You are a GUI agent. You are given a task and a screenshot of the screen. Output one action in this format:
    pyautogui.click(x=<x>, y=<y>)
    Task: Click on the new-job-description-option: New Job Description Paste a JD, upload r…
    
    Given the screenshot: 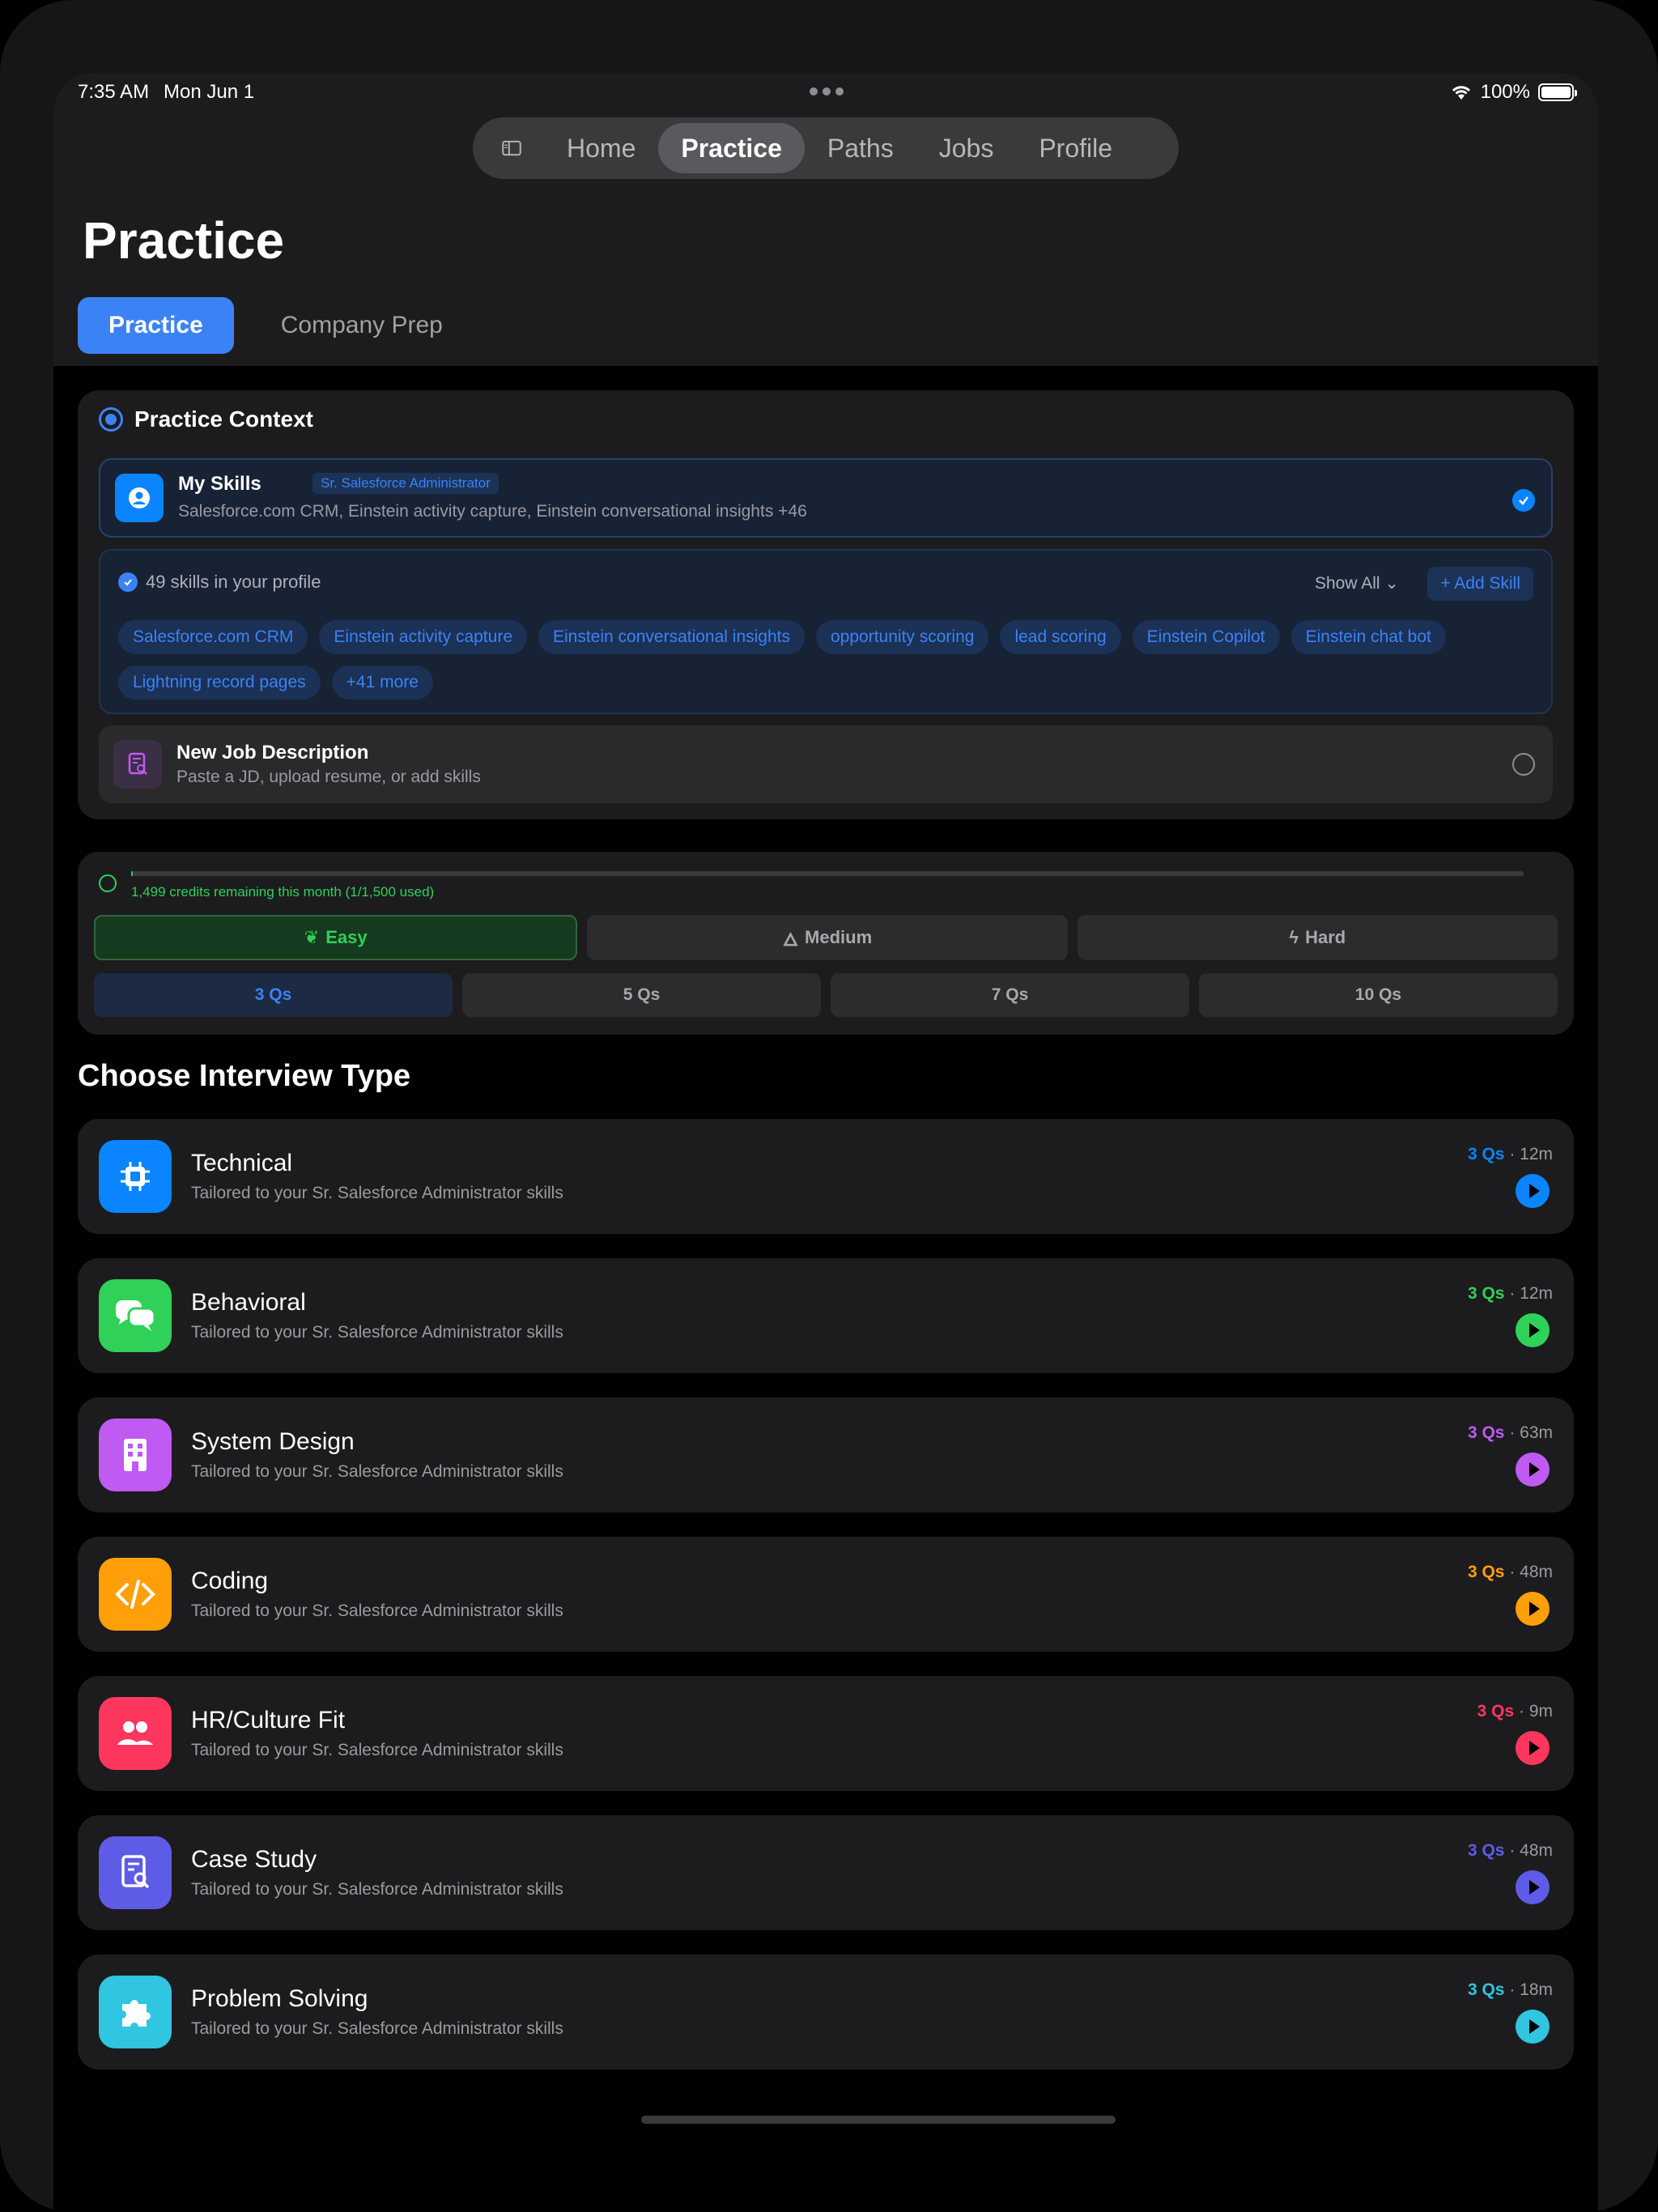 What is the action you would take?
    pyautogui.click(x=826, y=764)
    